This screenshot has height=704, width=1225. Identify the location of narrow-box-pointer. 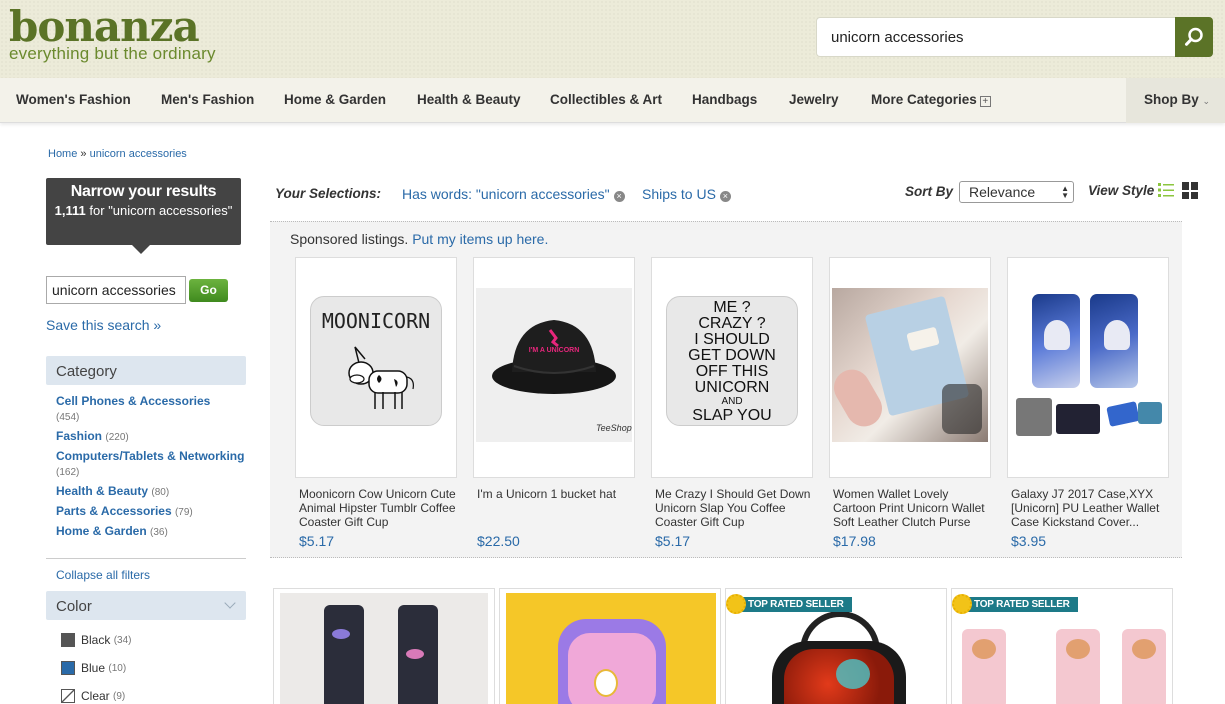
(141, 249).